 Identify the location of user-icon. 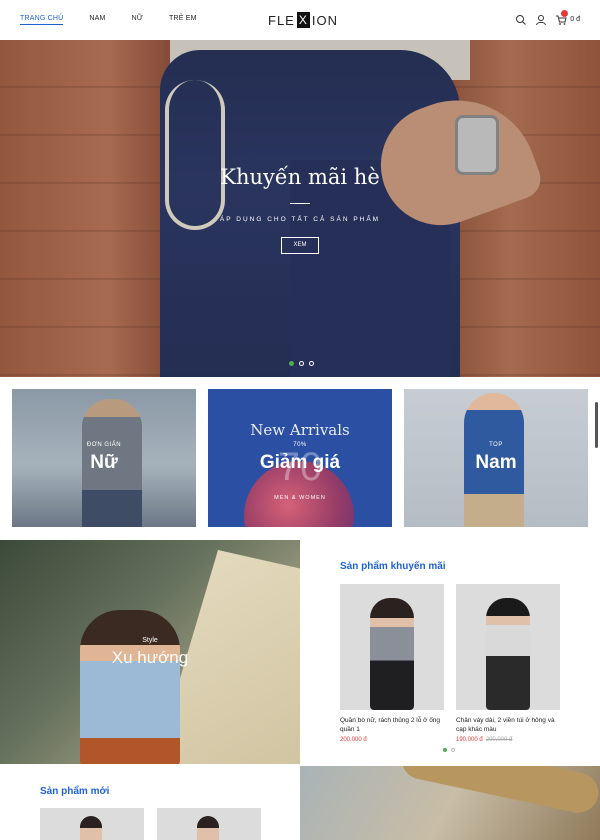
(541, 19).